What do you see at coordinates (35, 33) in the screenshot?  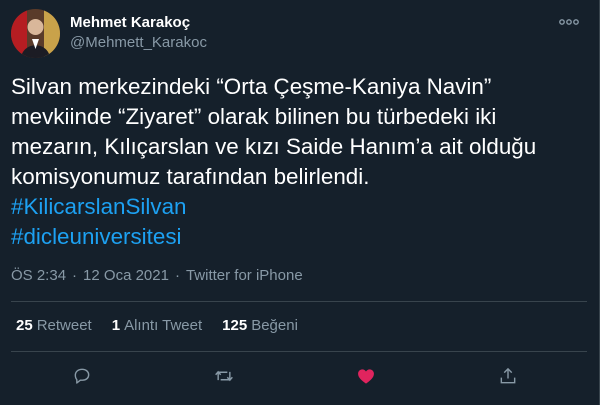 I see `avatar` at bounding box center [35, 33].